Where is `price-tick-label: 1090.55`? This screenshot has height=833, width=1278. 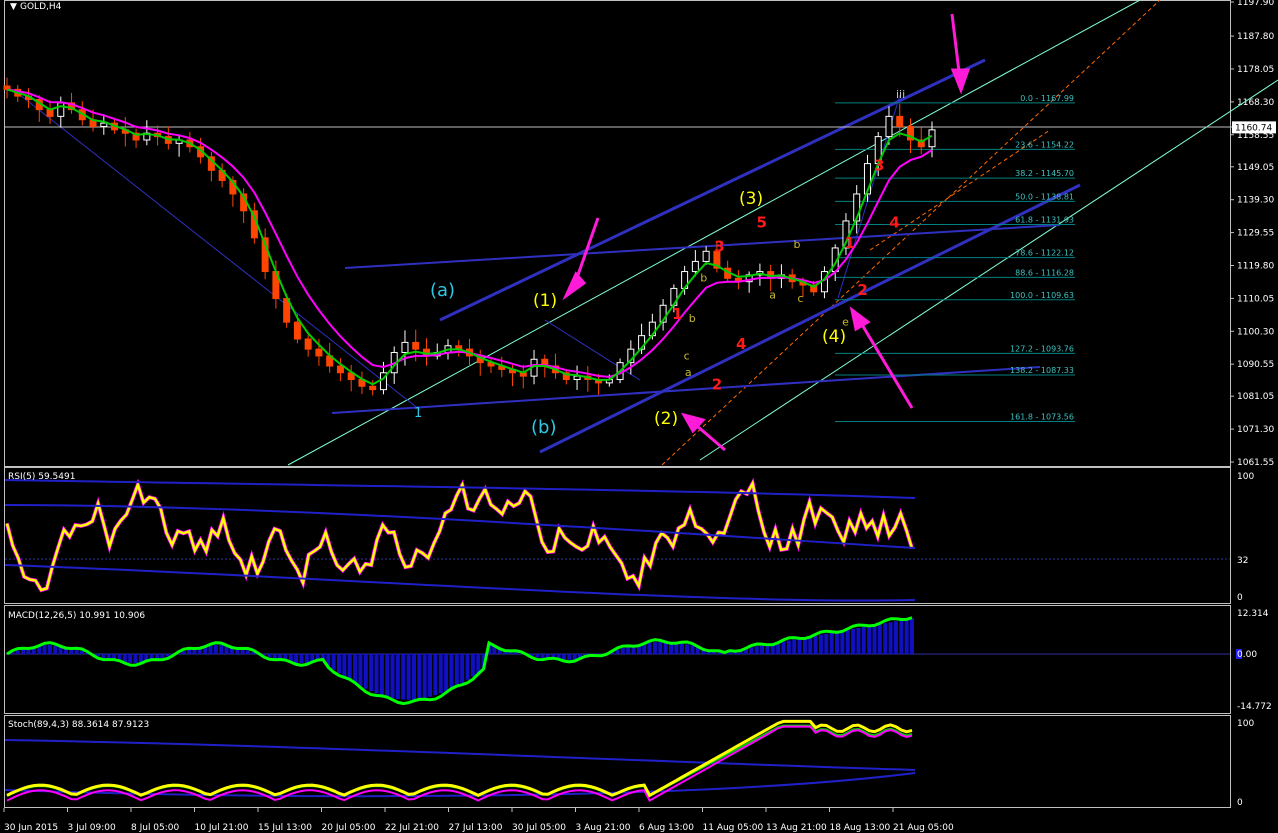 price-tick-label: 1090.55 is located at coordinates (1255, 365).